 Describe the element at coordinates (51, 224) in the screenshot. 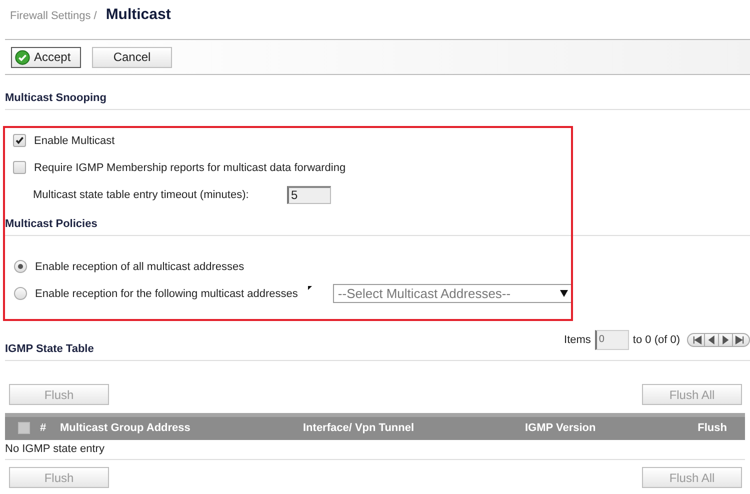

I see `section-heading: Multicast Policies` at that location.